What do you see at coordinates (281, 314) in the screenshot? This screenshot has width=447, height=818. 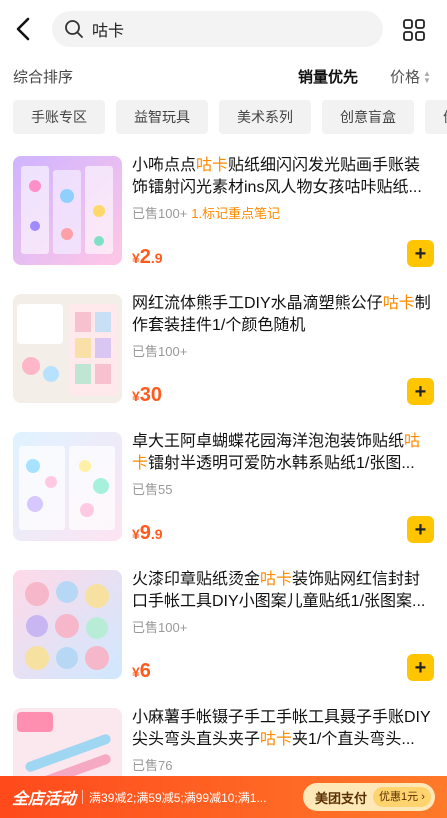 I see `product-title: 网红流体熊手工DIY水晶滴塑熊公仔咕卡制作套装挂件1/个颜色随机` at bounding box center [281, 314].